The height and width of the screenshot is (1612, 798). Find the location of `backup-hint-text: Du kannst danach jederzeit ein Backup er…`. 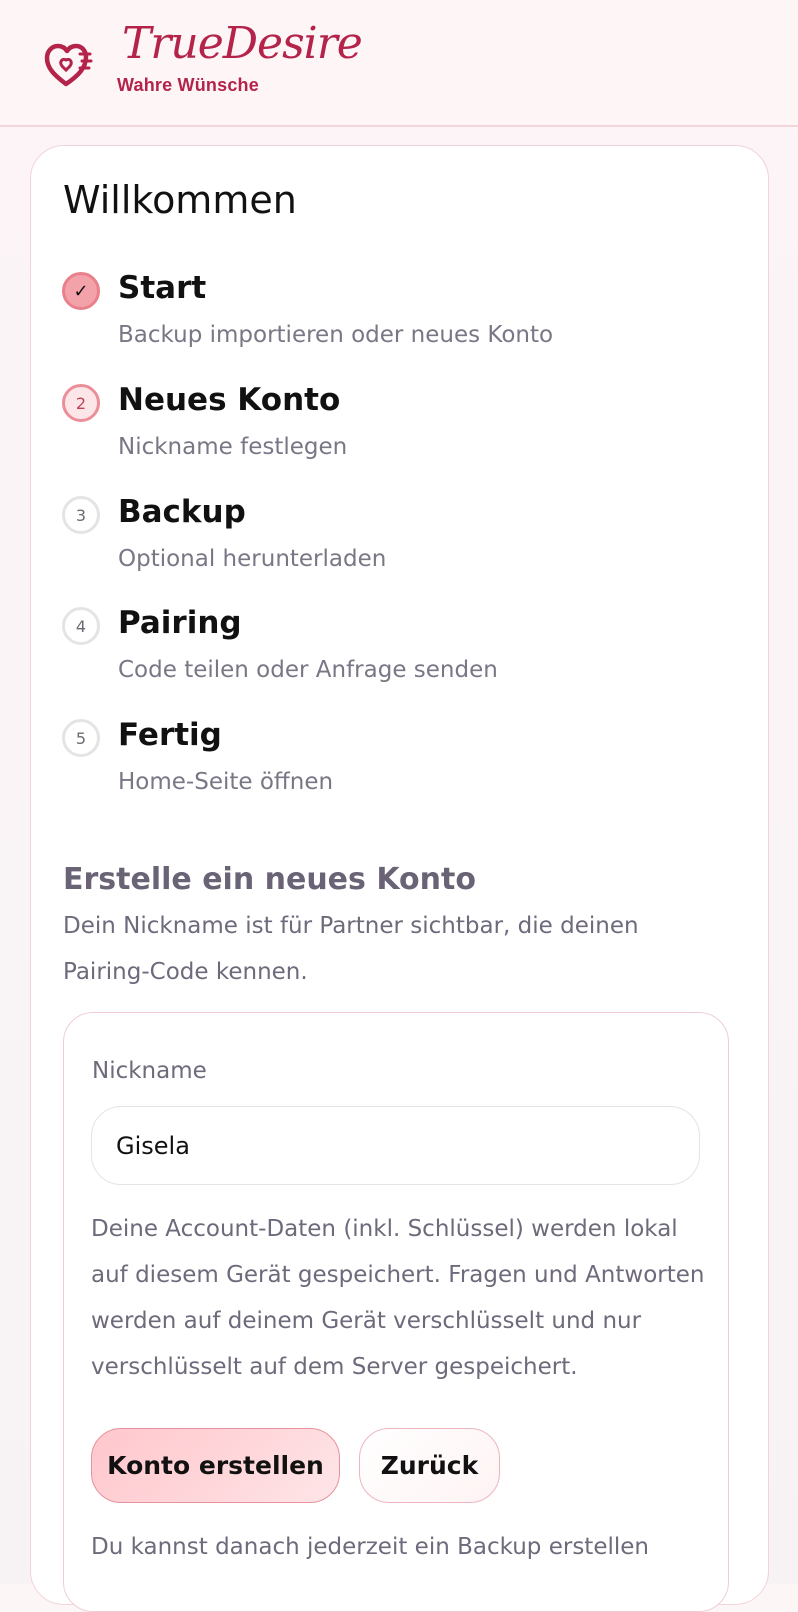

backup-hint-text: Du kannst danach jederzeit ein Backup er… is located at coordinates (370, 1547).